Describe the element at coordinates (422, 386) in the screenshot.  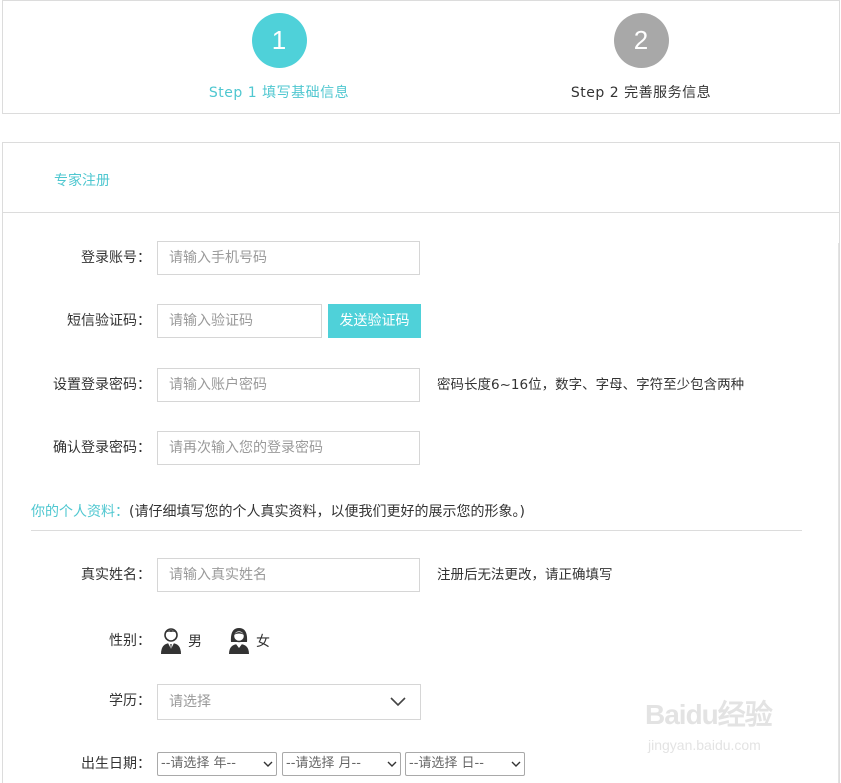
I see `password-row: 设置登录密码： 请输入账户密码 密码长度6~16位，数字、字母、字符至少包含两种` at that location.